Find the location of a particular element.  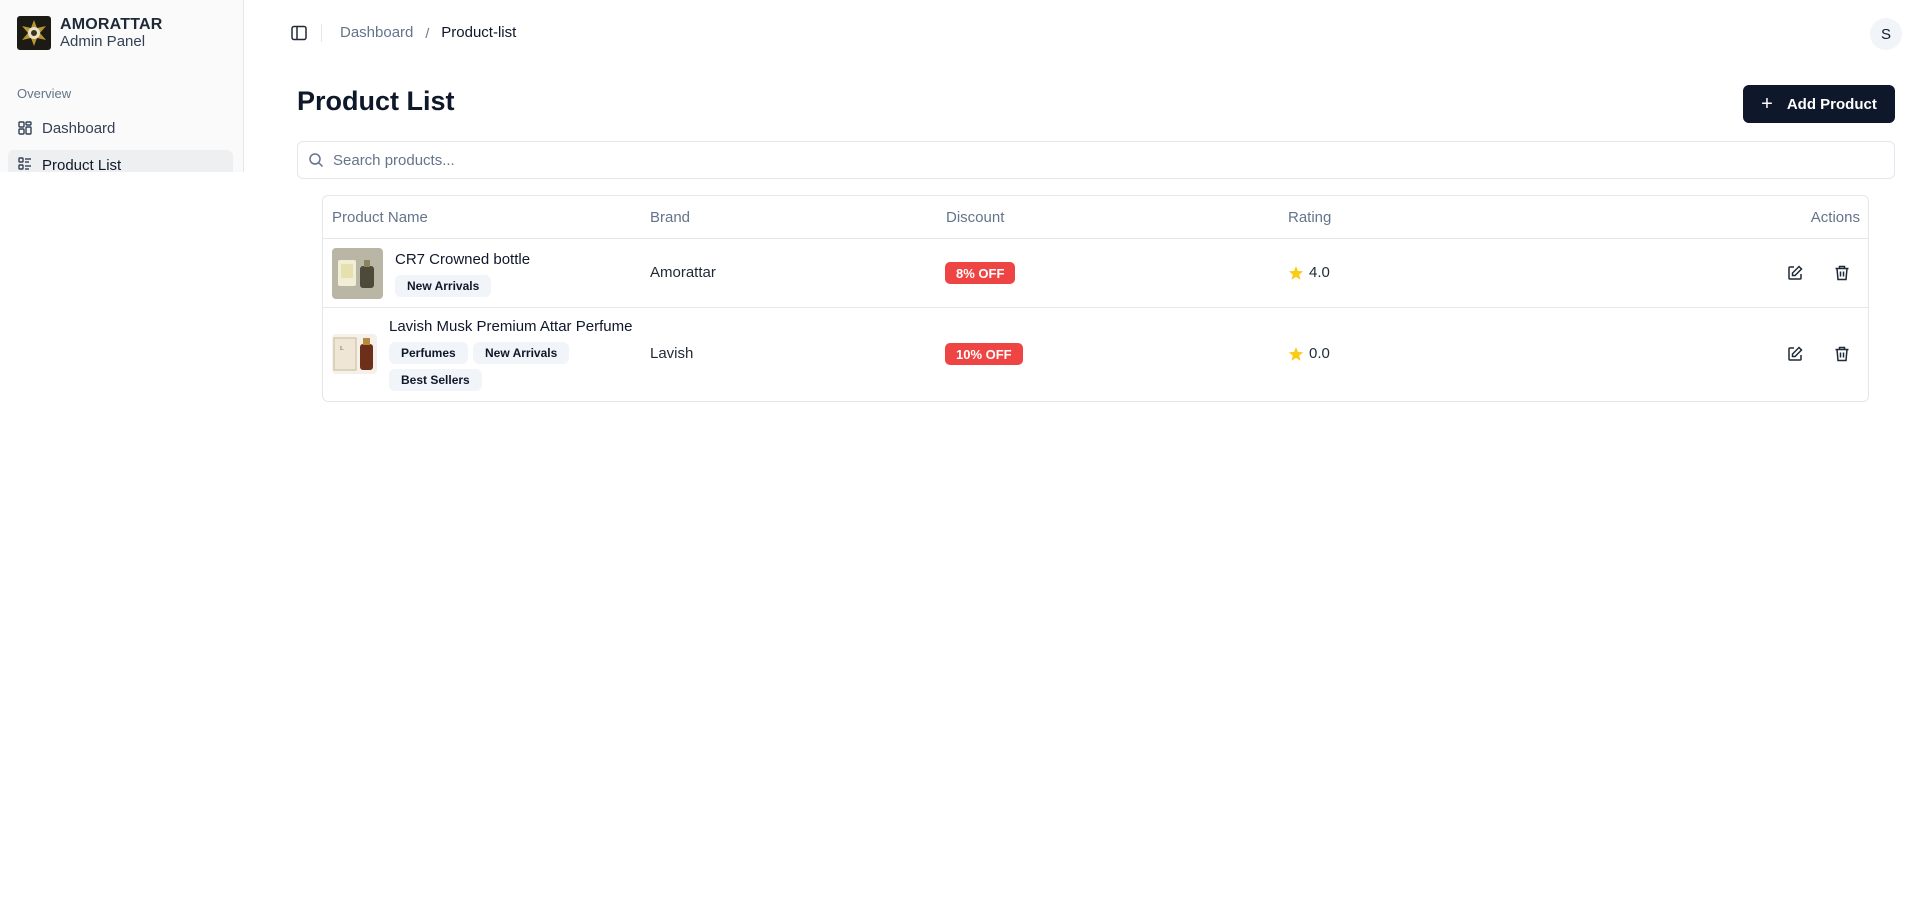

header-divider is located at coordinates (321, 33).